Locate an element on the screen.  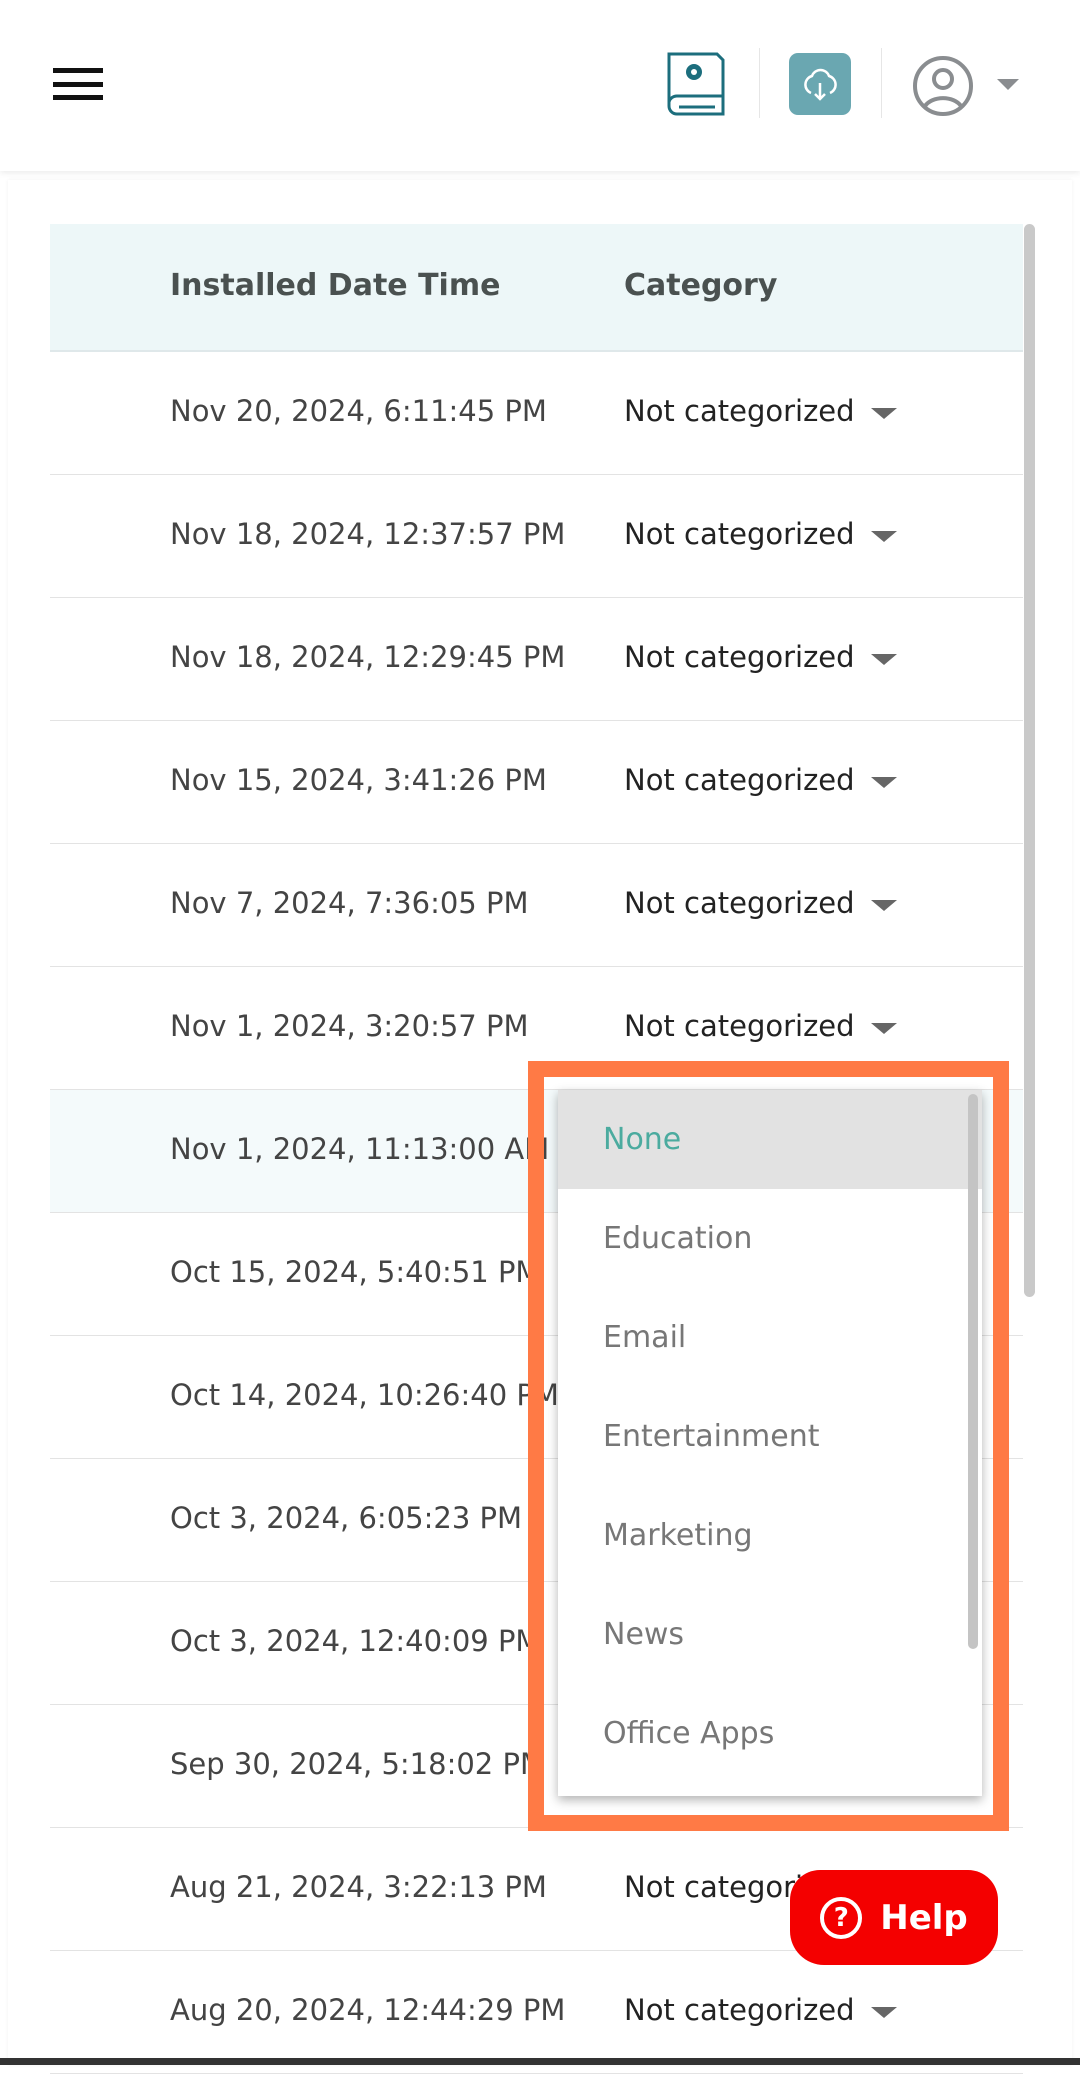
installed-date: Aug 21, 2024, 3:22:13 PM is located at coordinates (358, 1887).